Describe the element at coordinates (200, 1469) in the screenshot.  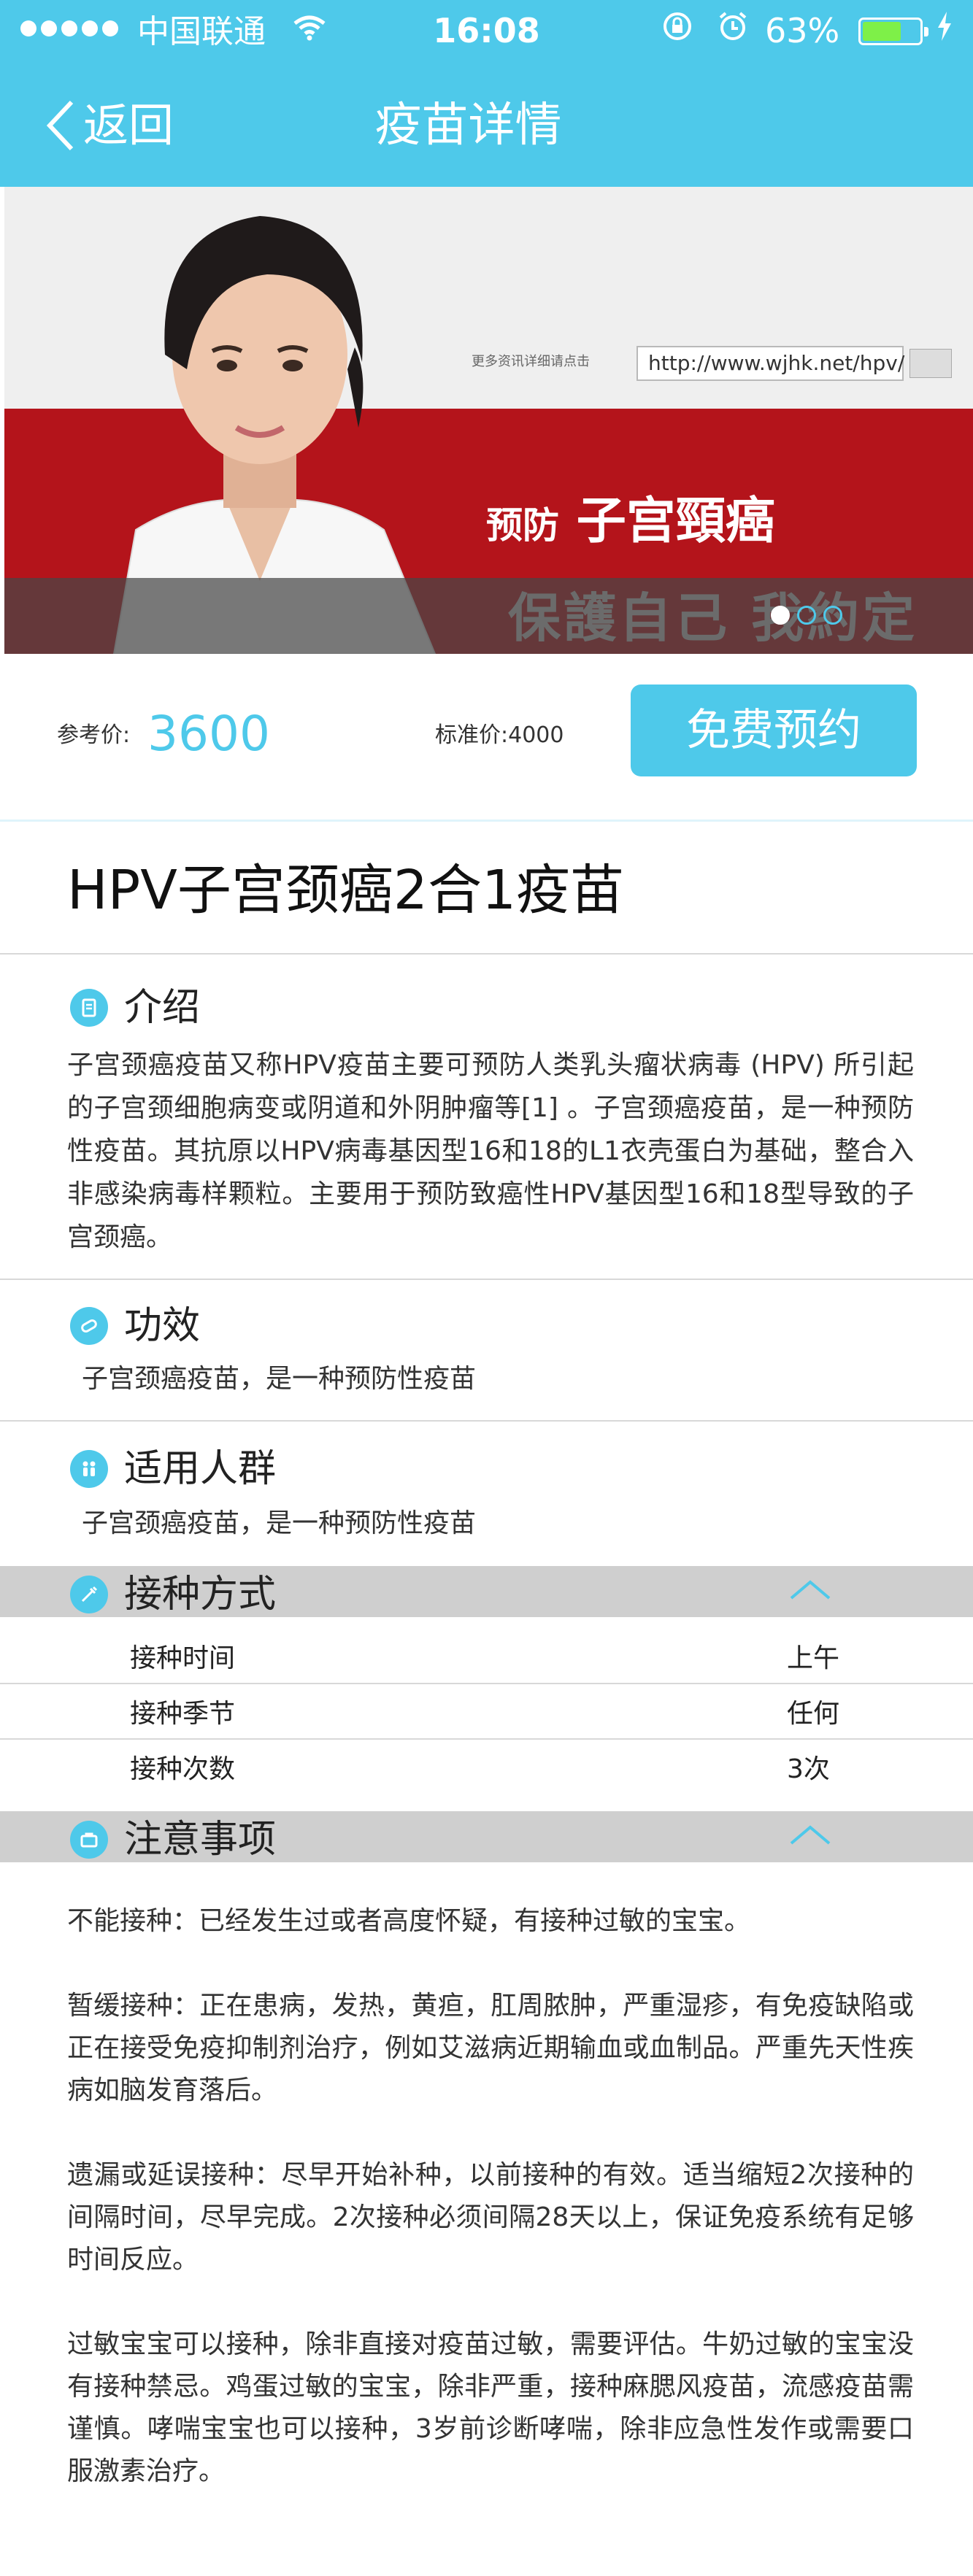
I see `section-audience-title: 适用人群` at that location.